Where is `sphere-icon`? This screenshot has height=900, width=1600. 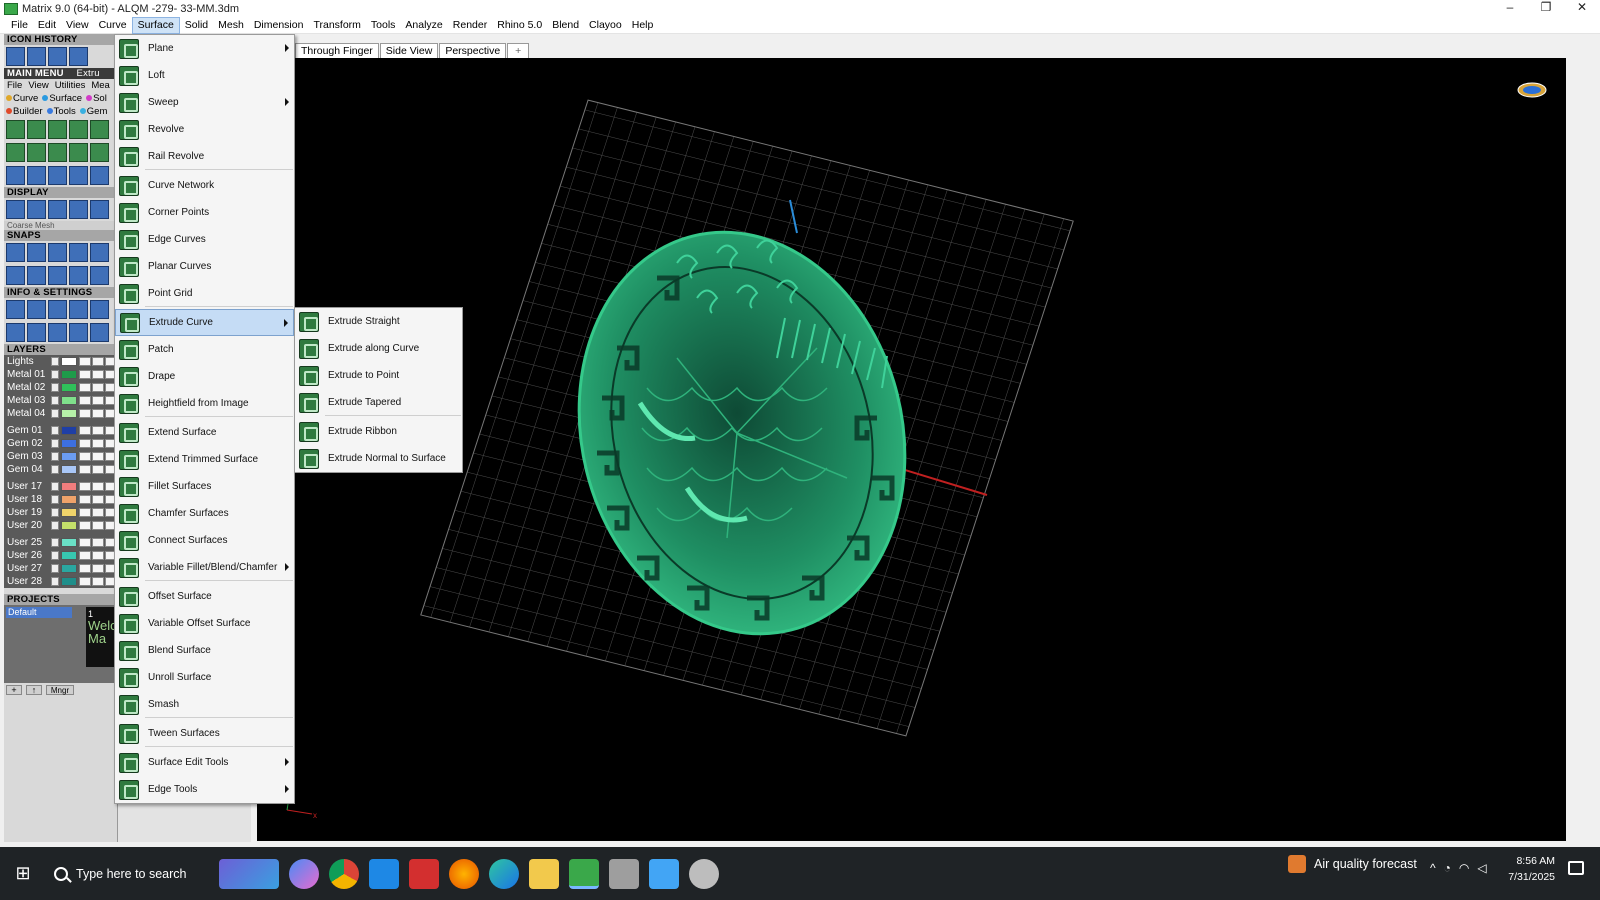
sphere-icon is located at coordinates (78, 209).